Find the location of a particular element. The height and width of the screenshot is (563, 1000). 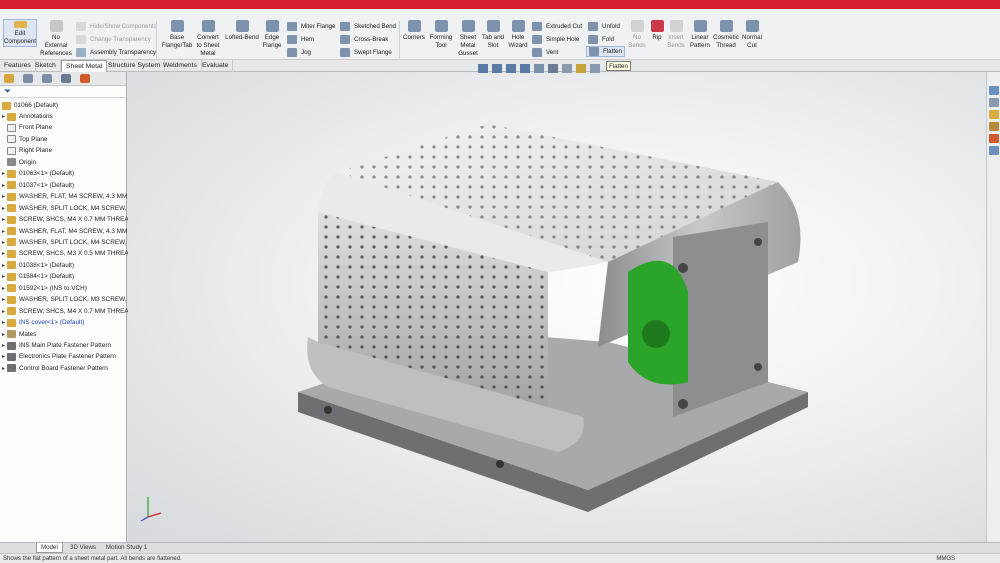

hide-show-items-icon is located at coordinates (567, 68).